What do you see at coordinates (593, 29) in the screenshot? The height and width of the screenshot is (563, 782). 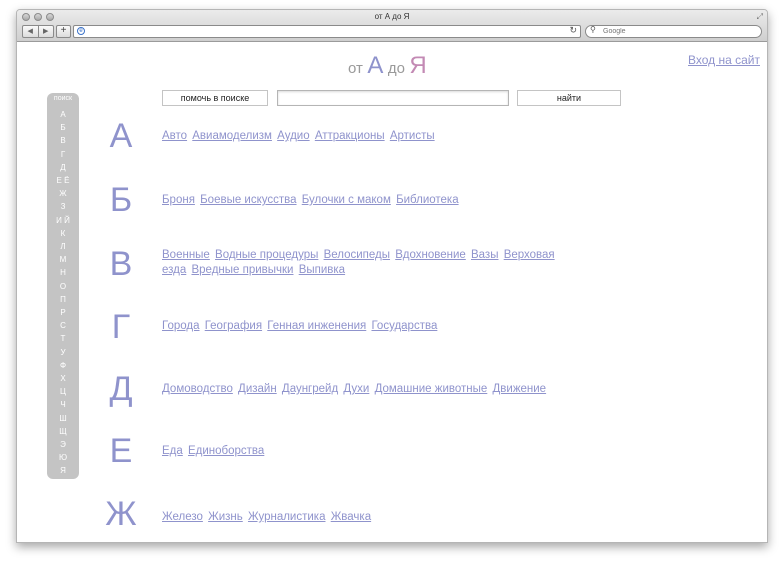 I see `search-icon: ⚲` at bounding box center [593, 29].